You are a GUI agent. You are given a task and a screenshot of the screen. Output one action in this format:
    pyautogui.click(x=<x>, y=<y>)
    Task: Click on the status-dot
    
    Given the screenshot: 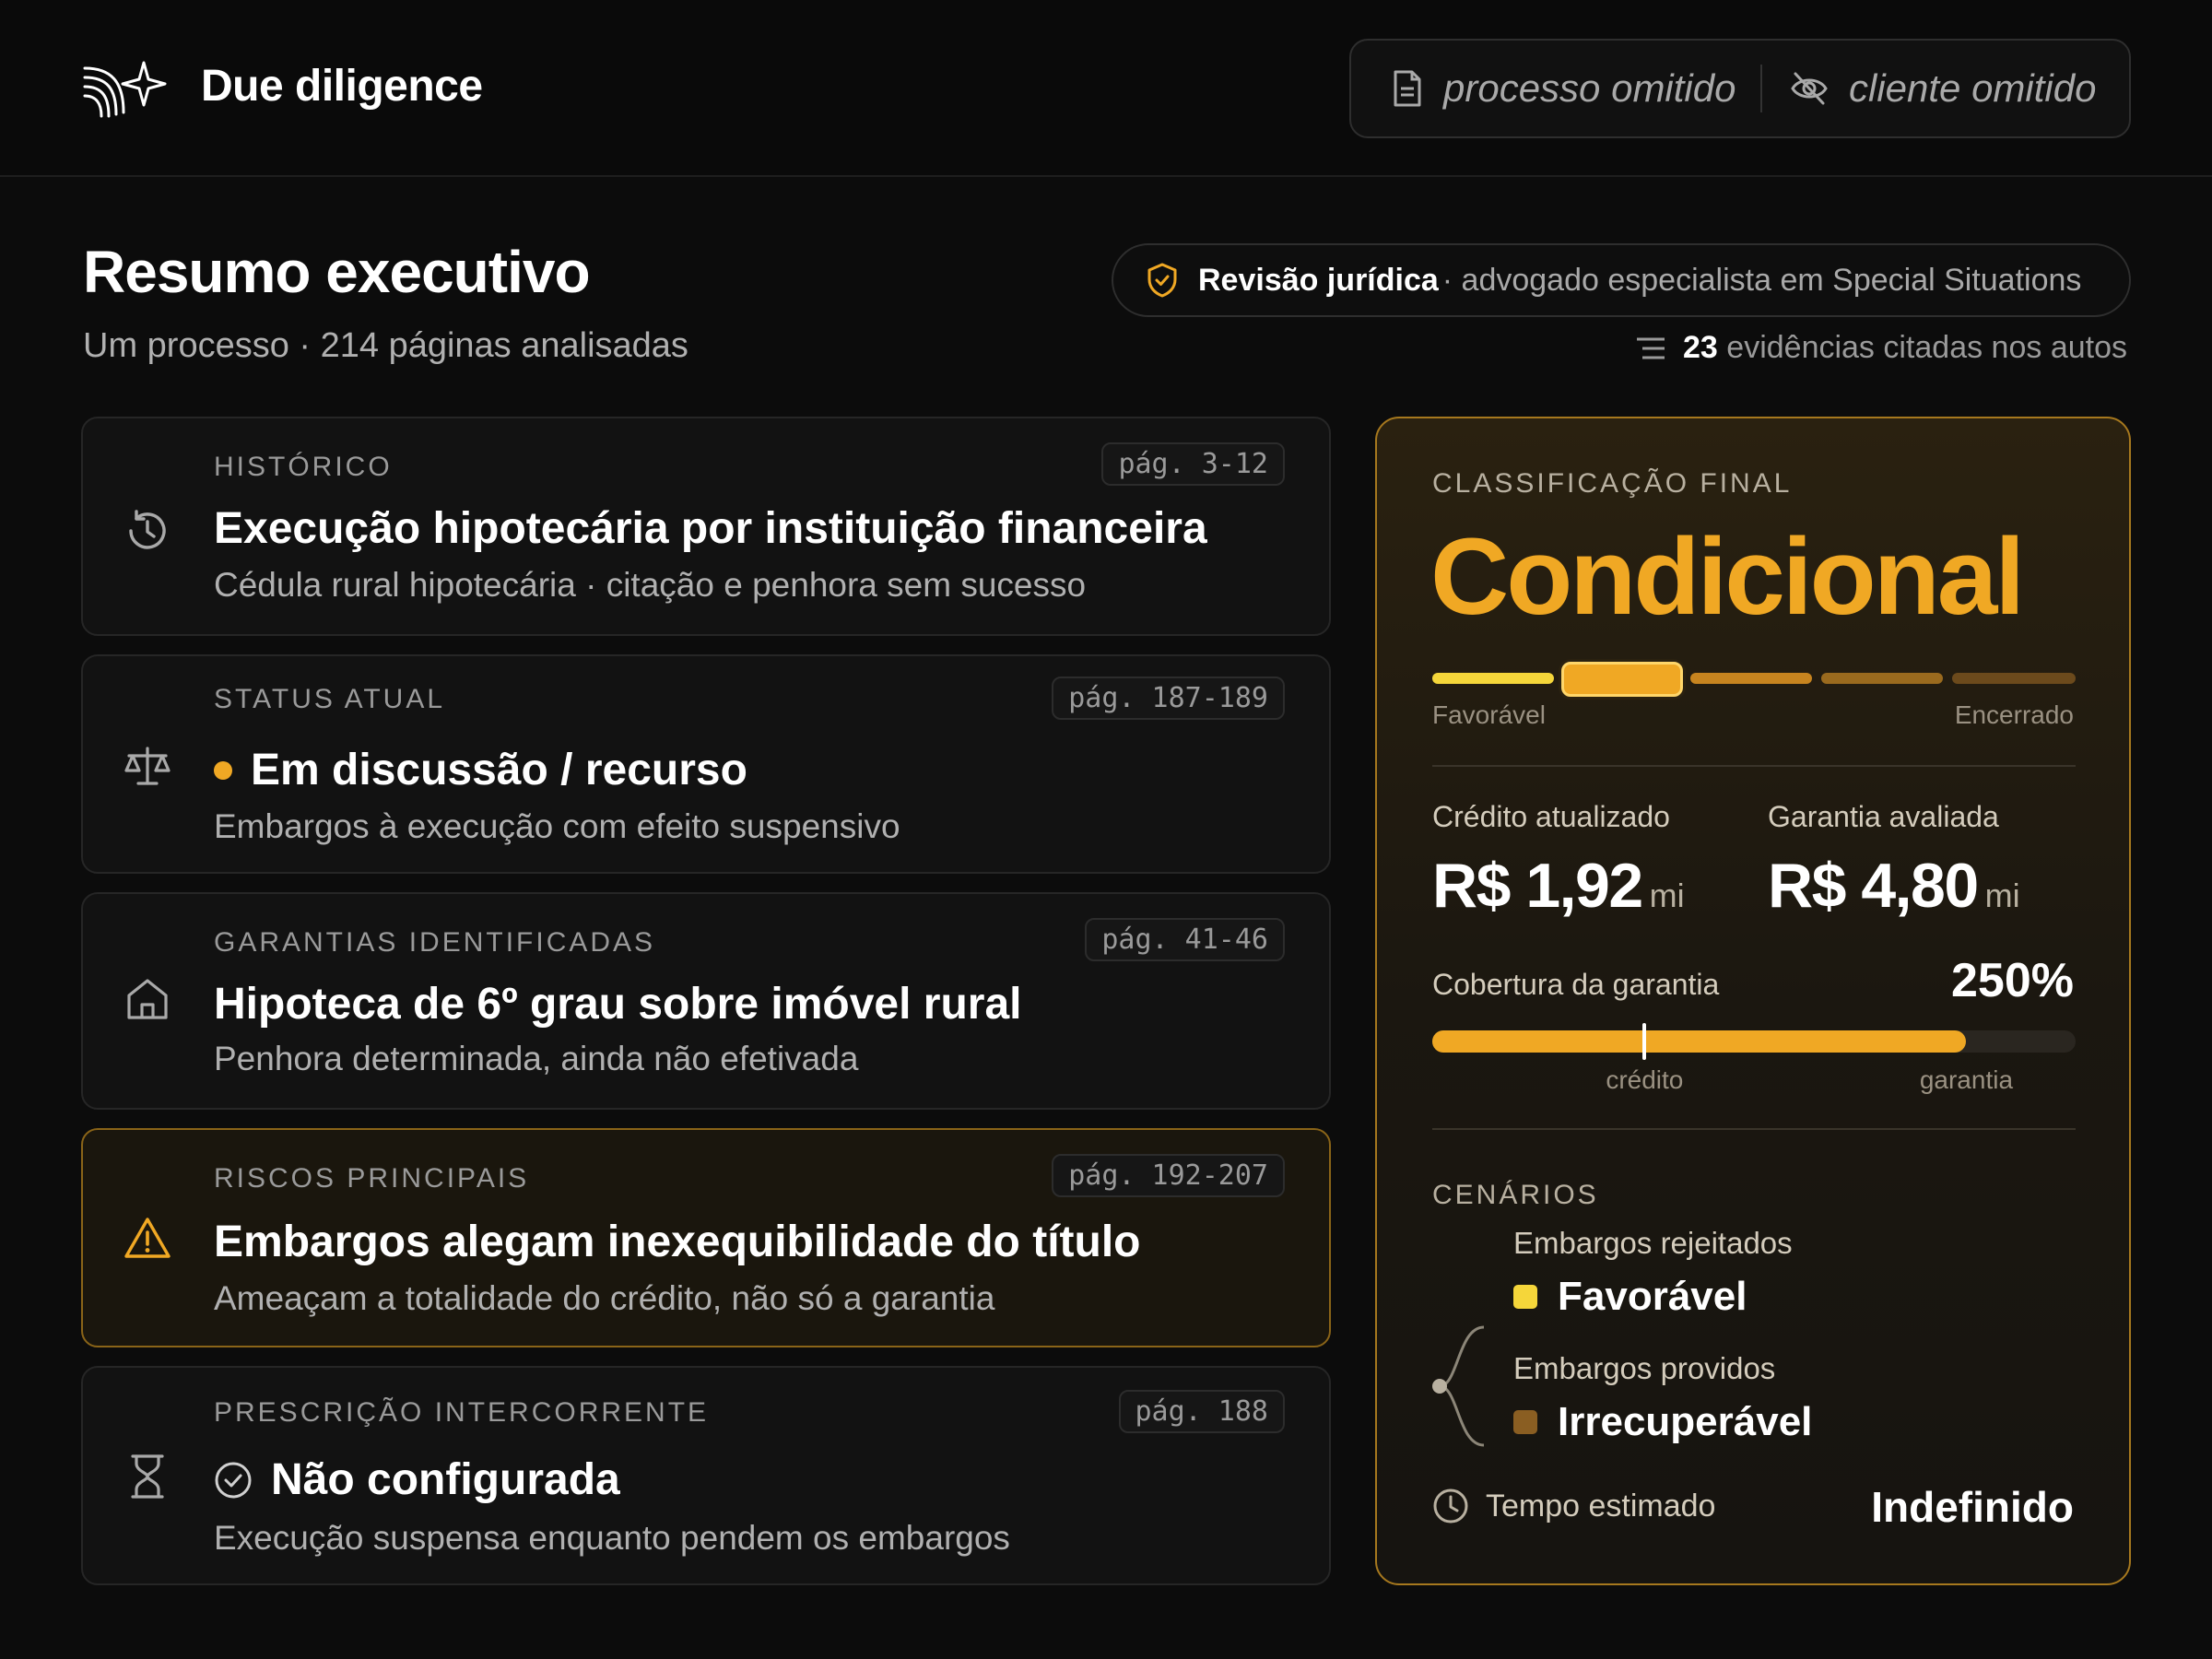 What is the action you would take?
    pyautogui.click(x=223, y=770)
    